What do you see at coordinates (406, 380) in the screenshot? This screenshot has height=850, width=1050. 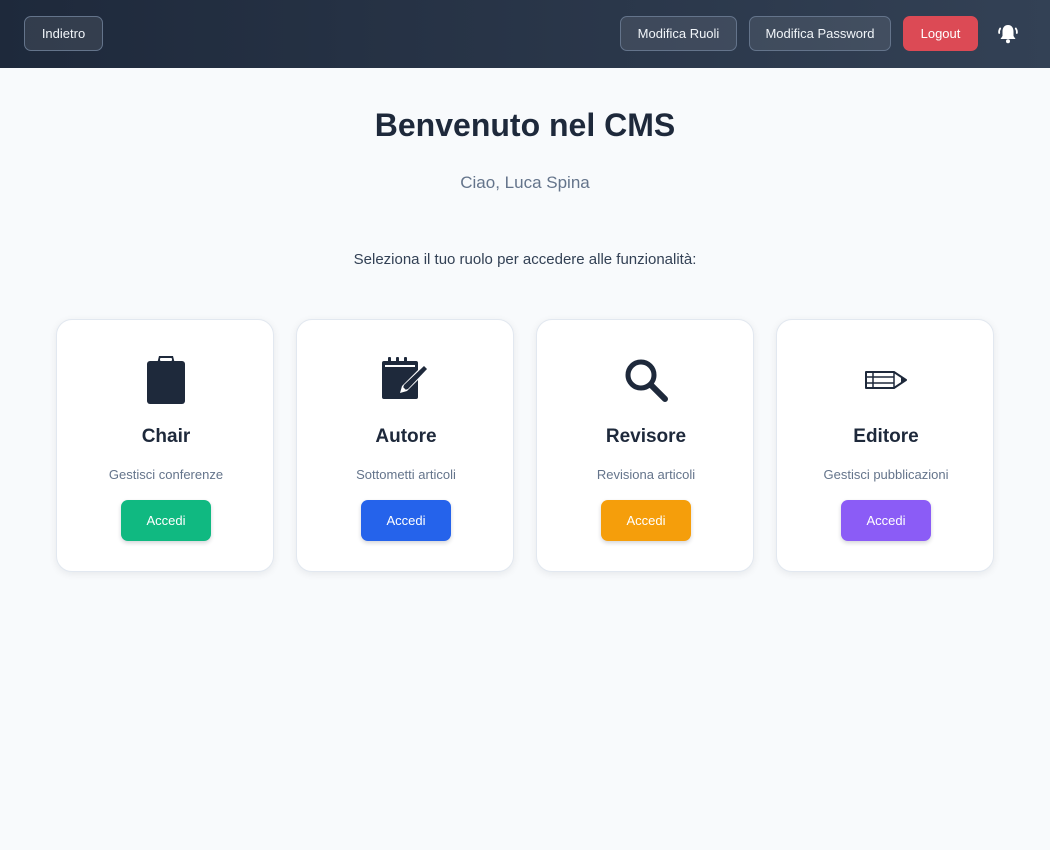 I see `notepad-pencil-icon` at bounding box center [406, 380].